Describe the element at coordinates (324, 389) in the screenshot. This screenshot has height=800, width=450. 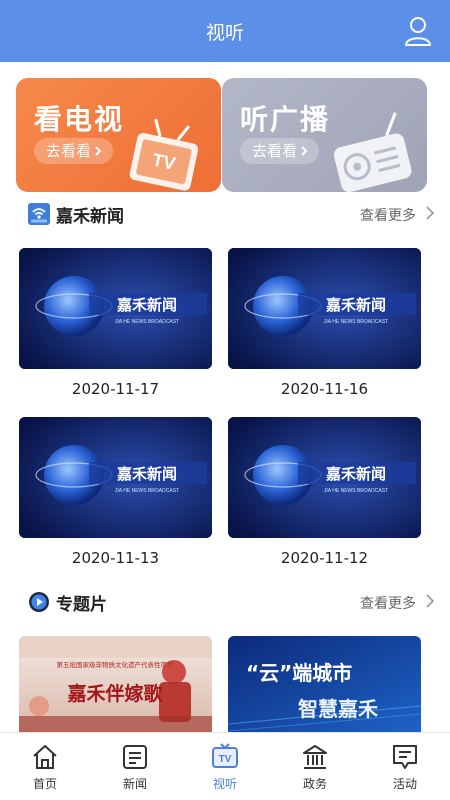
I see `news-card-date: 2020-11-16` at that location.